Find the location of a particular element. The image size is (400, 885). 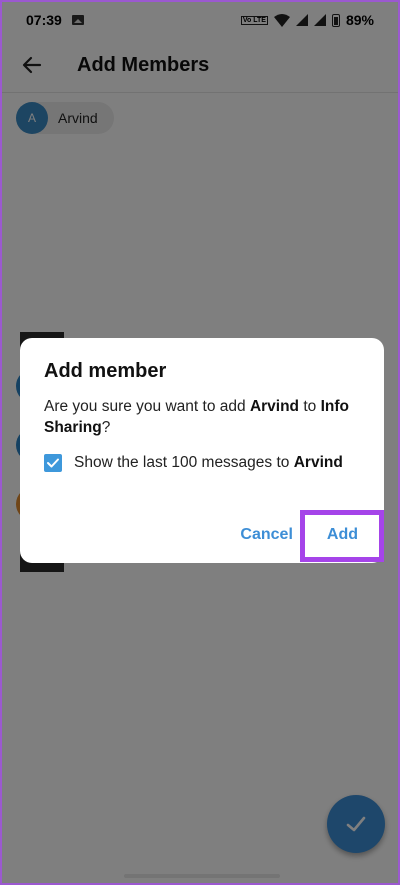

cancel-button: Cancel is located at coordinates (266, 535).